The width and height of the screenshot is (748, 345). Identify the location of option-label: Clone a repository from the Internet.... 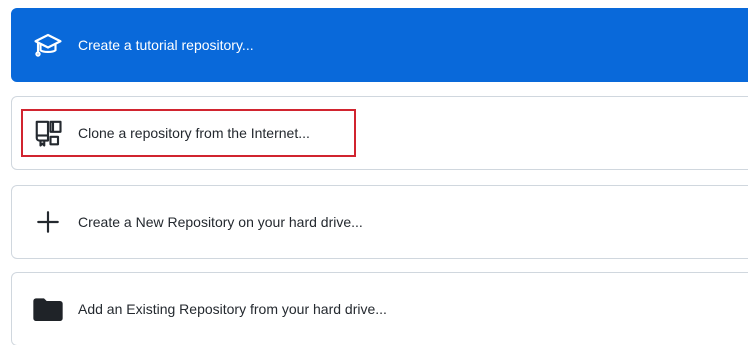
(194, 133).